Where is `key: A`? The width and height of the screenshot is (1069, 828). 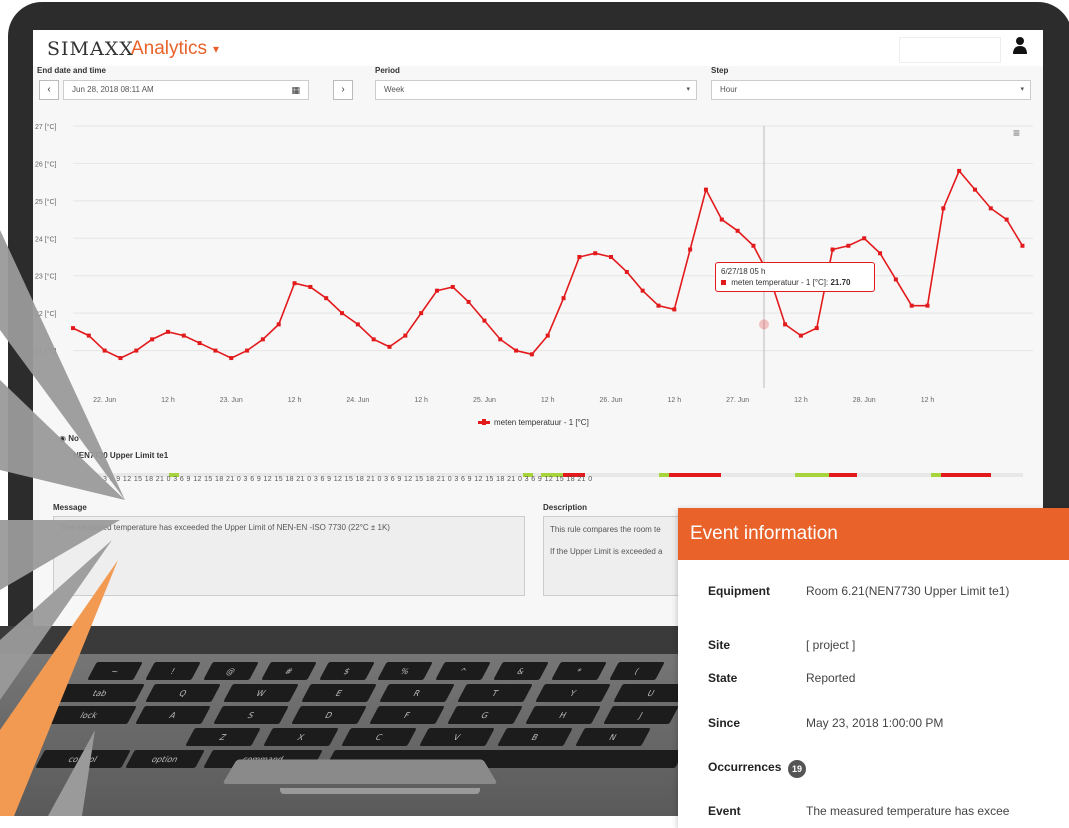
key: A is located at coordinates (173, 715).